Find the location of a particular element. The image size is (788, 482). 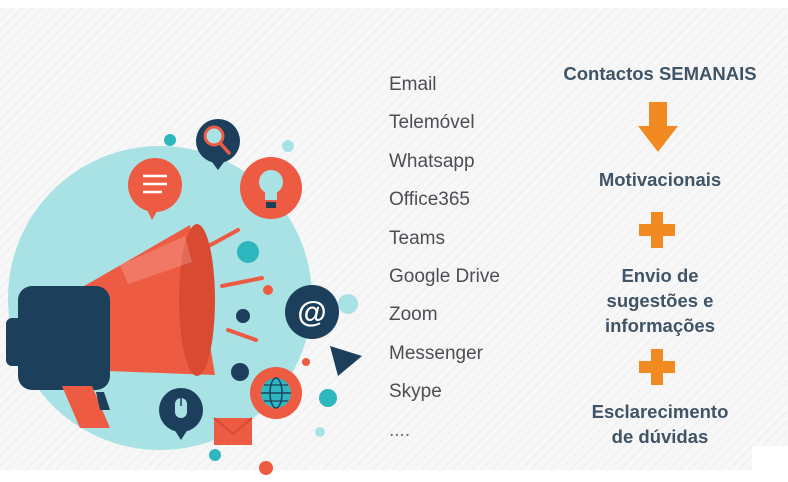

dot-teal-bottom is located at coordinates (320, 432).